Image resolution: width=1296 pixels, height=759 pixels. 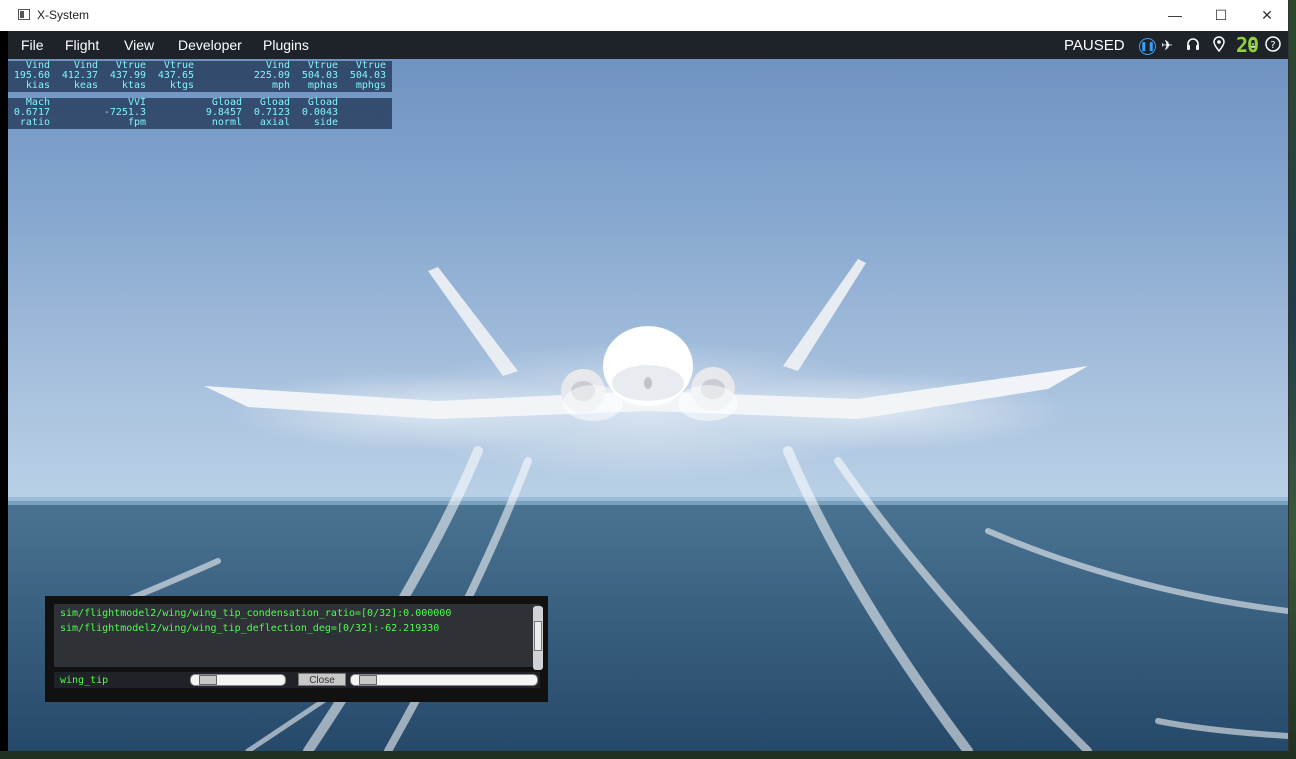 What do you see at coordinates (367, 75) in the screenshot?
I see `data-col-vtrue-mphgs: Vtrue 504.03 mphgs` at bounding box center [367, 75].